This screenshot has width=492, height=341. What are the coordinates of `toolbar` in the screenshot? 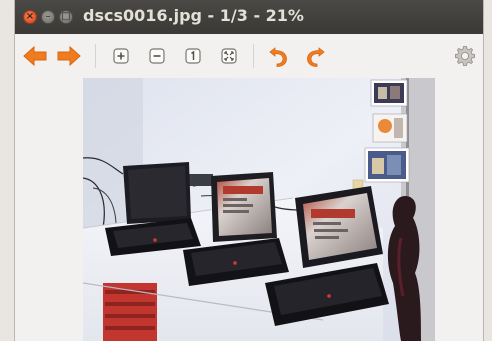 It's located at (249, 56).